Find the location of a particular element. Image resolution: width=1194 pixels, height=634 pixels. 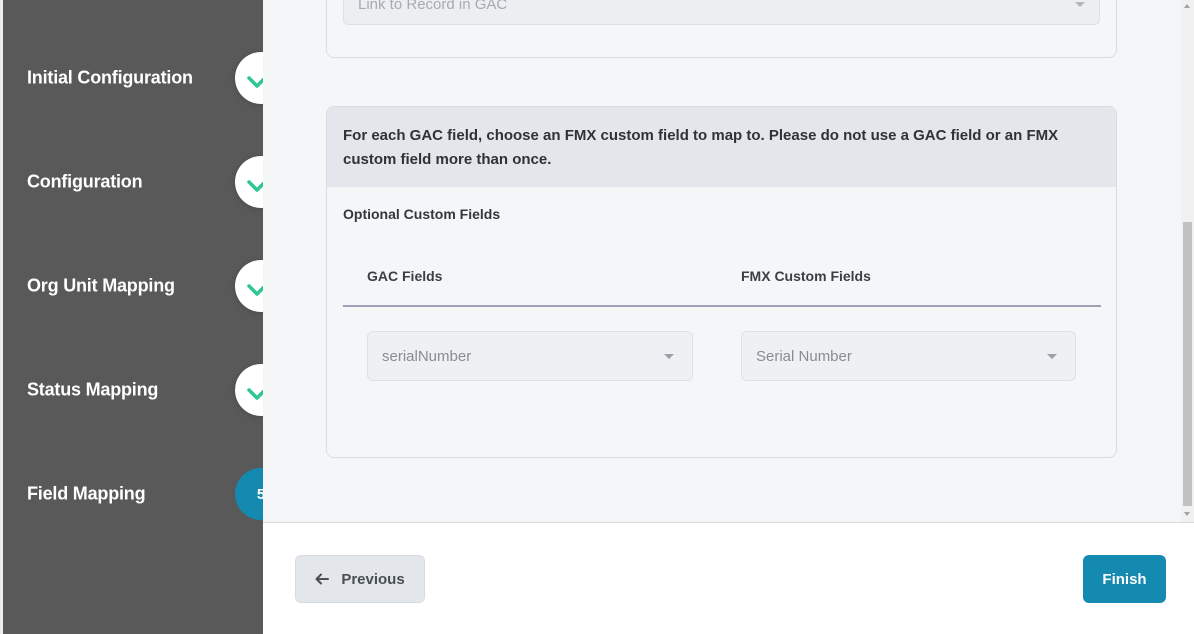

finish-button: Finish is located at coordinates (1124, 579).